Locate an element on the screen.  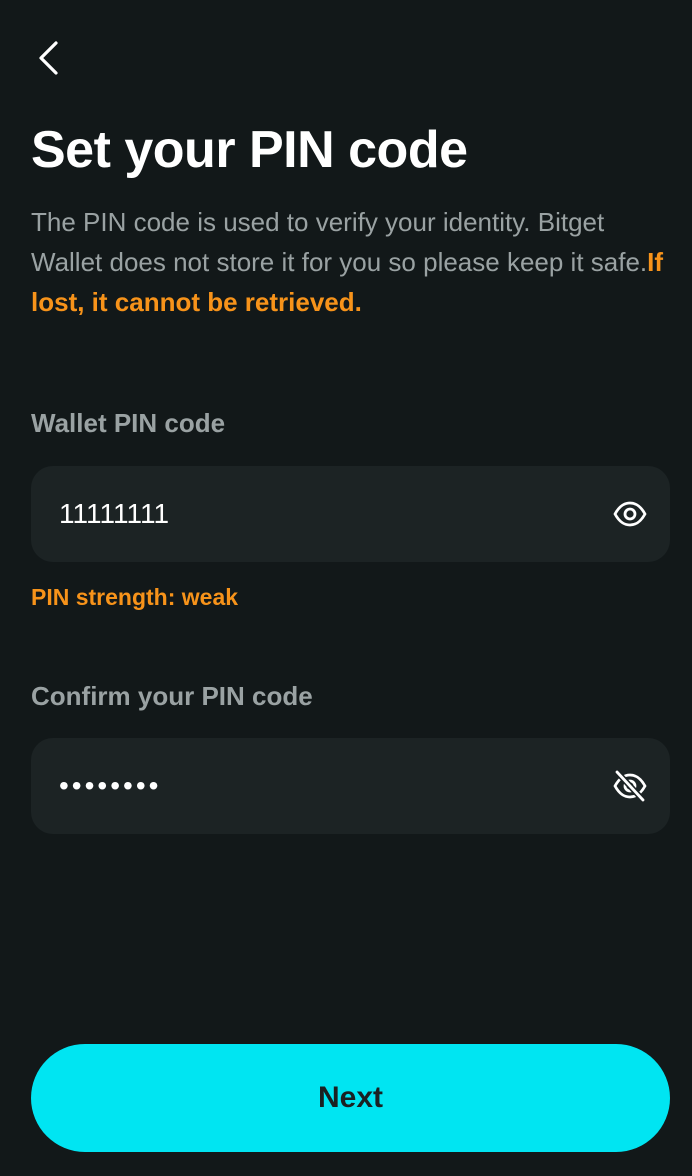
back-button is located at coordinates (48, 58).